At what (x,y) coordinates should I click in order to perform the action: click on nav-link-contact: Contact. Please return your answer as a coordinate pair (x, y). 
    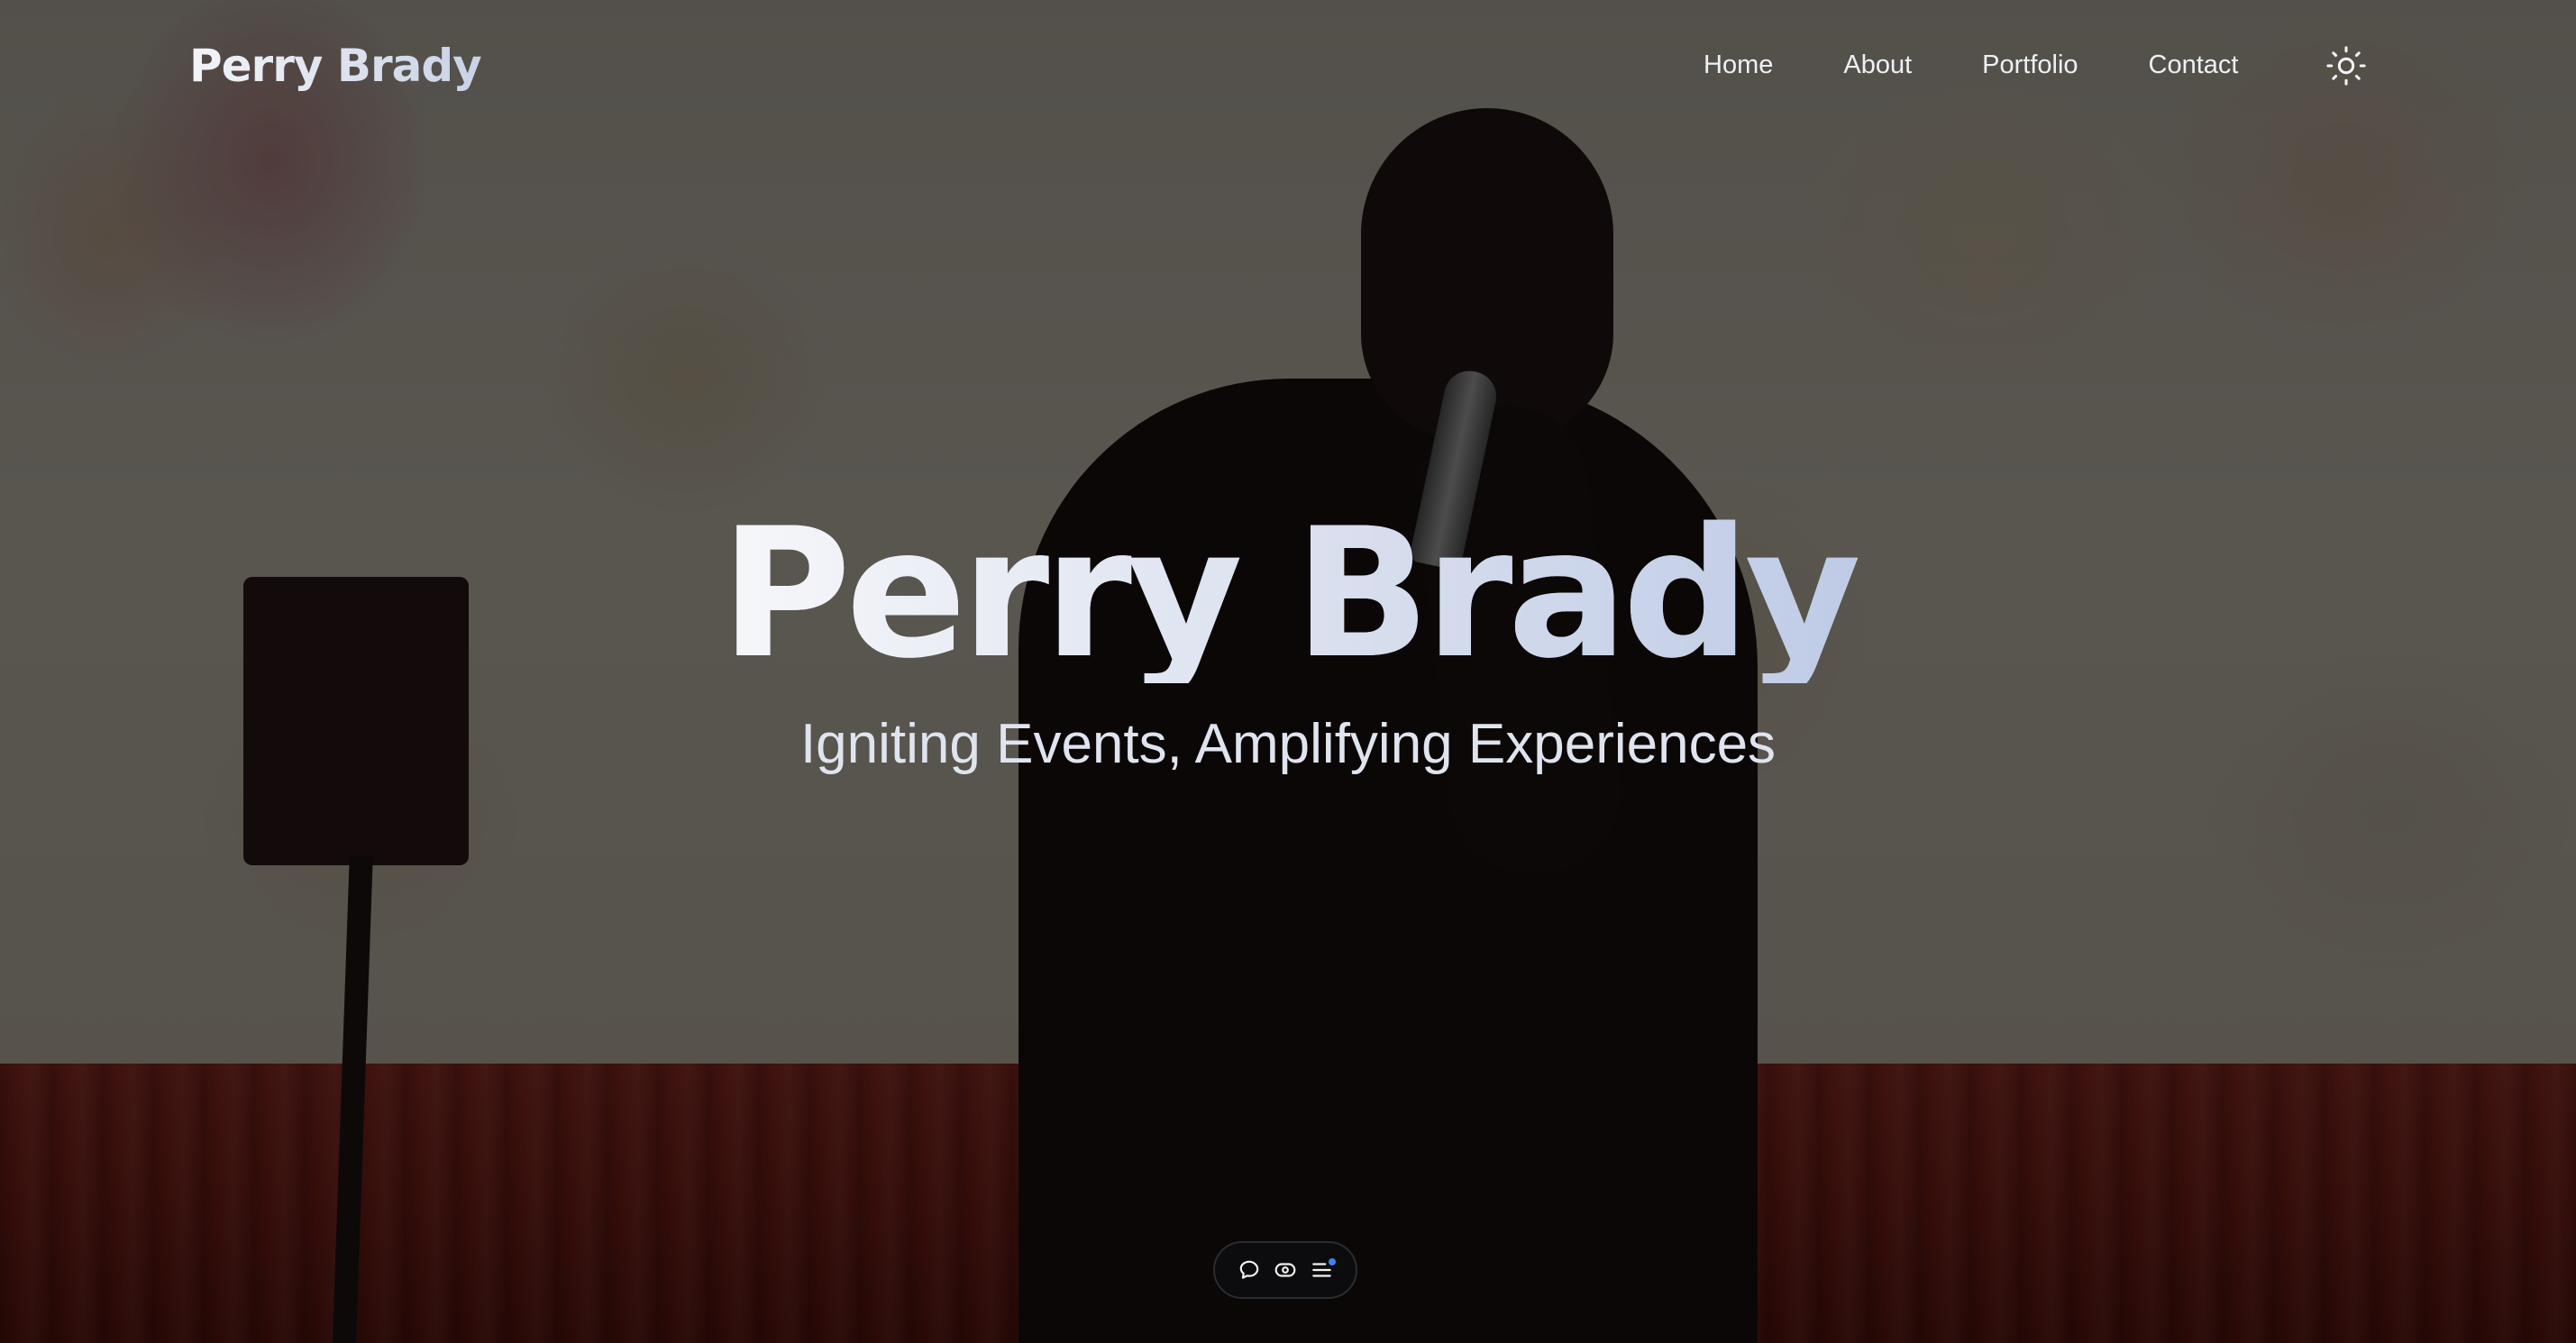
    Looking at the image, I should click on (2194, 65).